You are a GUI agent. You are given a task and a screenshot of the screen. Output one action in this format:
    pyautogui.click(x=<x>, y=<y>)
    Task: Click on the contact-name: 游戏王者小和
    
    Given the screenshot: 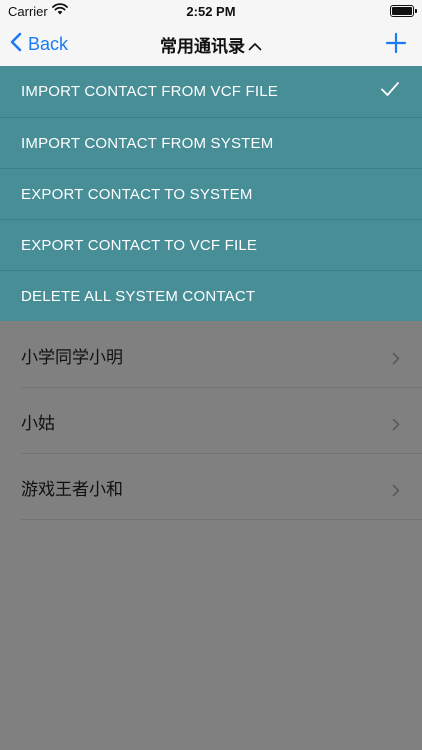 What is the action you would take?
    pyautogui.click(x=72, y=489)
    